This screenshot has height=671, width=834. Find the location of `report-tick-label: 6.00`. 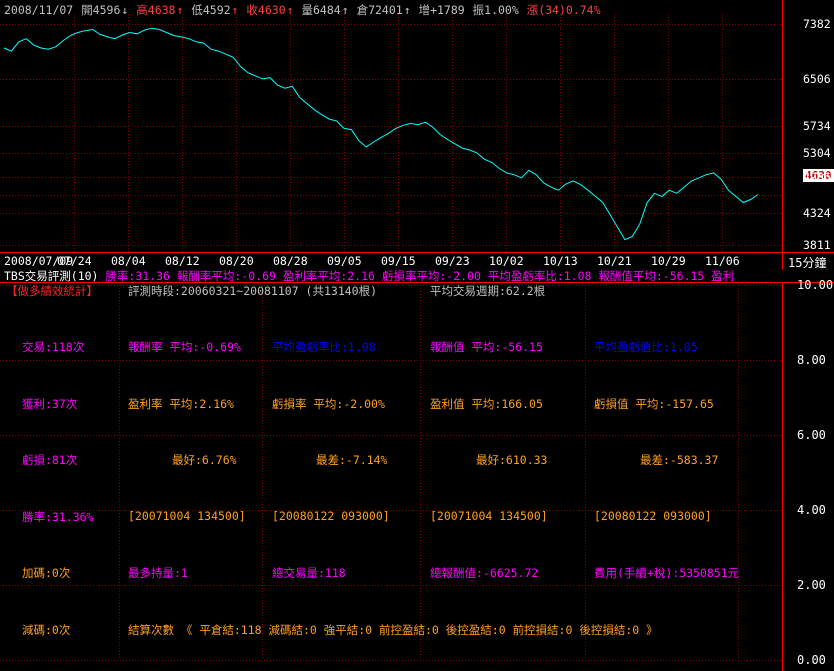

report-tick-label: 6.00 is located at coordinates (811, 435).